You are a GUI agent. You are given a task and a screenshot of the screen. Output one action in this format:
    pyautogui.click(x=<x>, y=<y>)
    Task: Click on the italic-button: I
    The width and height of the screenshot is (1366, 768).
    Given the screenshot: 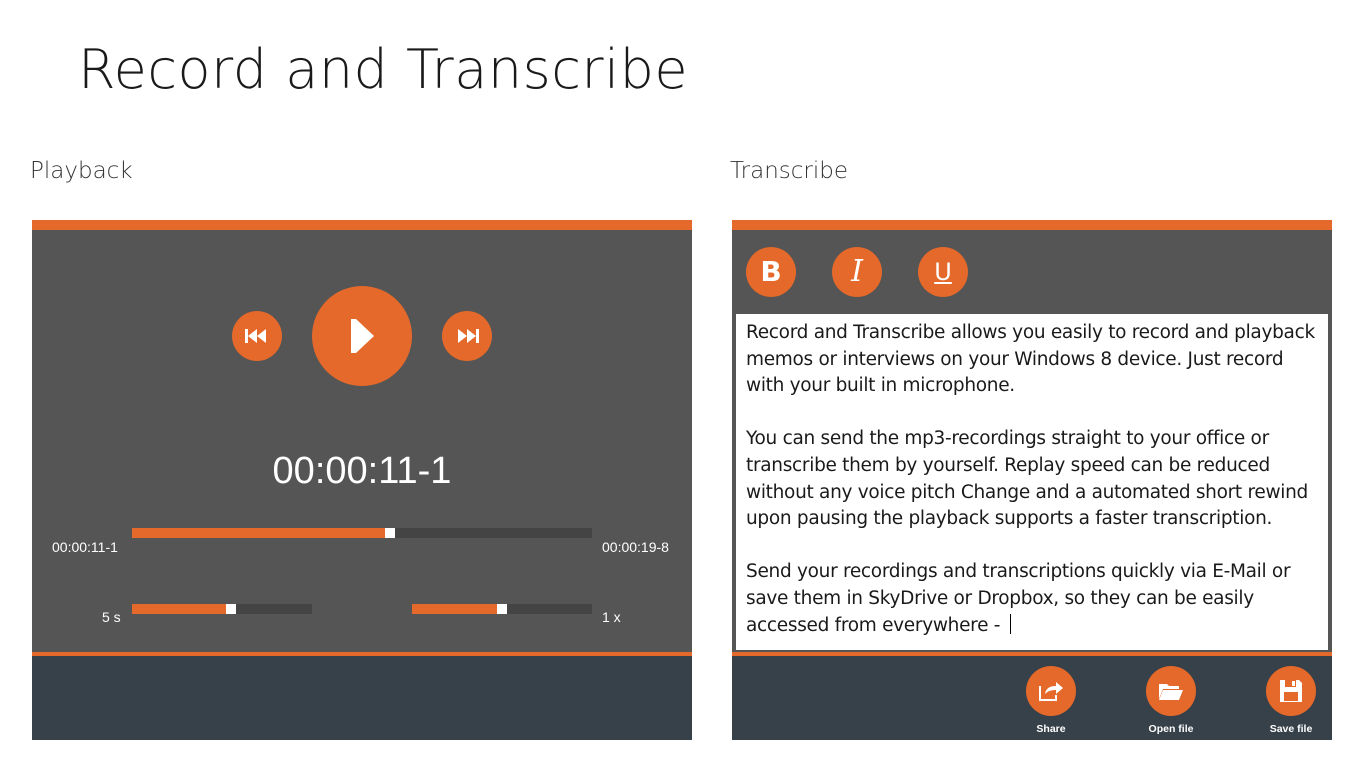 What is the action you would take?
    pyautogui.click(x=857, y=272)
    